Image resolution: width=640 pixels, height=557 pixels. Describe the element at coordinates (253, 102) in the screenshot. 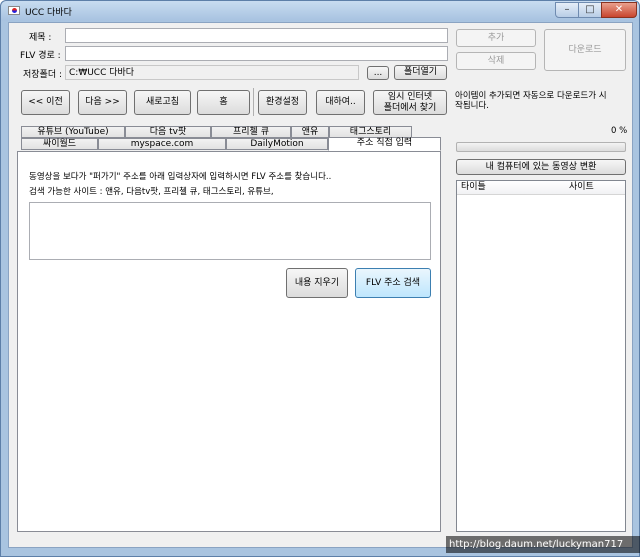

I see `toolbar-separator` at that location.